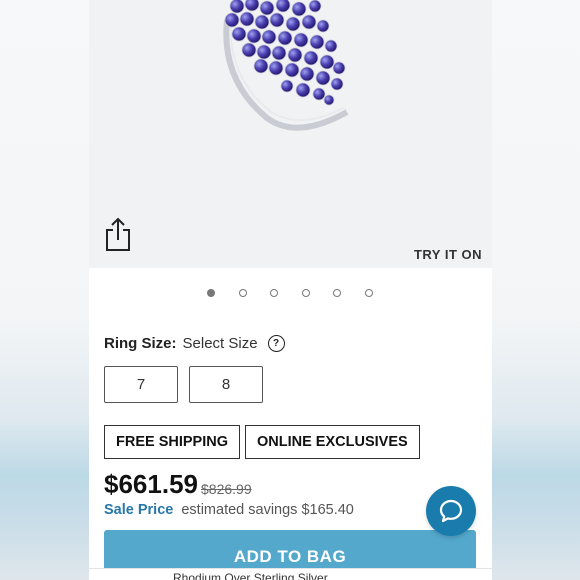 This screenshot has height=580, width=580. Describe the element at coordinates (226, 489) in the screenshot. I see `original-price: $826.99` at that location.